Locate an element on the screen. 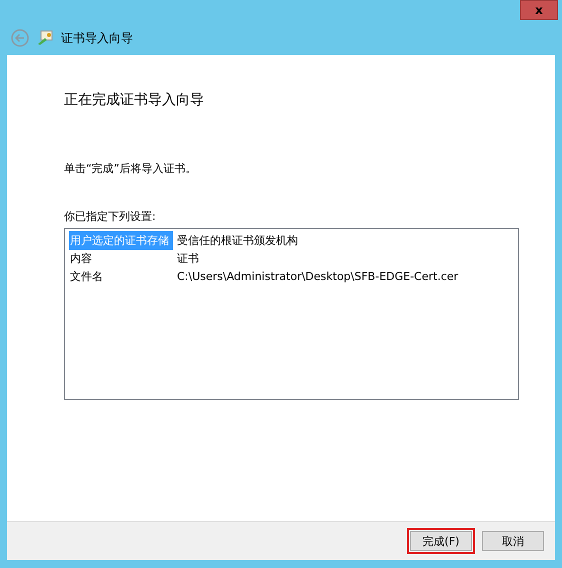 The height and width of the screenshot is (568, 562). setting-value: C:\Users\Administrator\Desktop\SFB-EDGE-Cert.cer is located at coordinates (317, 276).